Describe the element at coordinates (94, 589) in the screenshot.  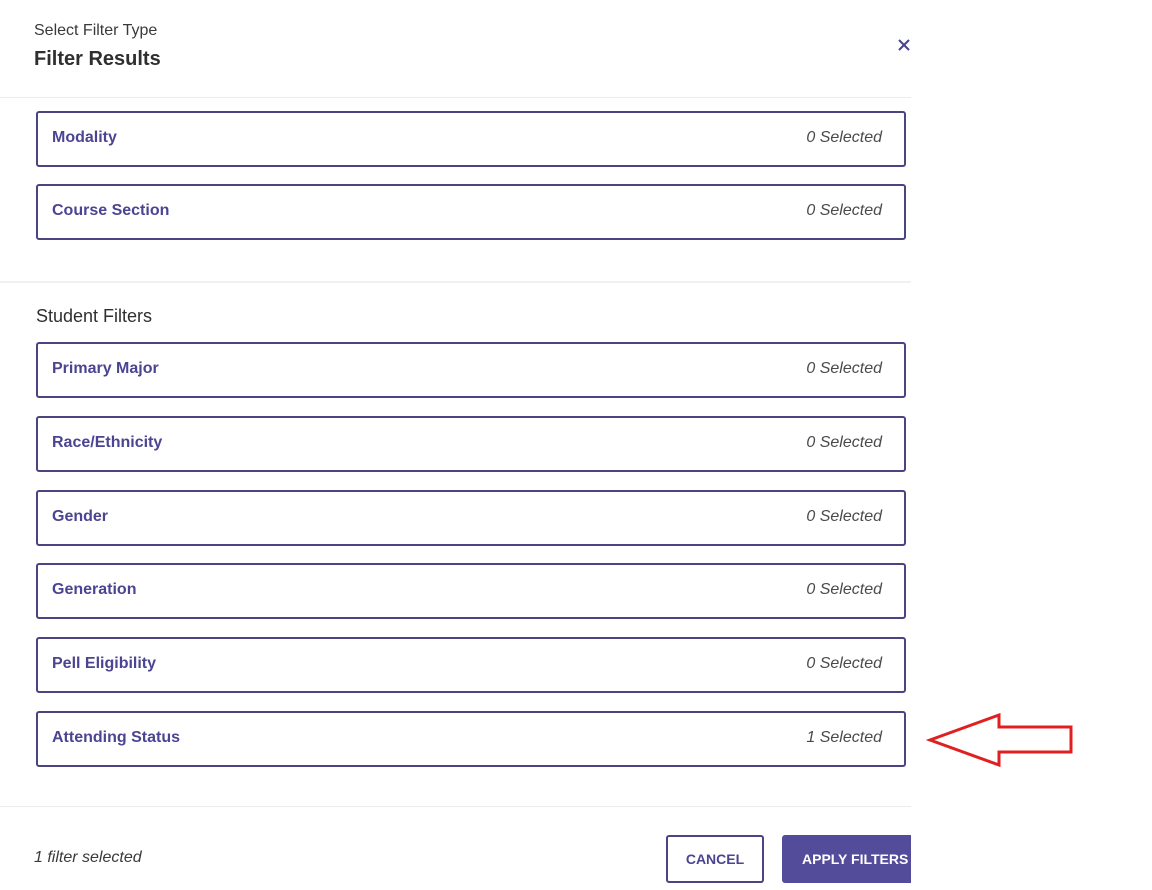
I see `filter-name: Generation` at that location.